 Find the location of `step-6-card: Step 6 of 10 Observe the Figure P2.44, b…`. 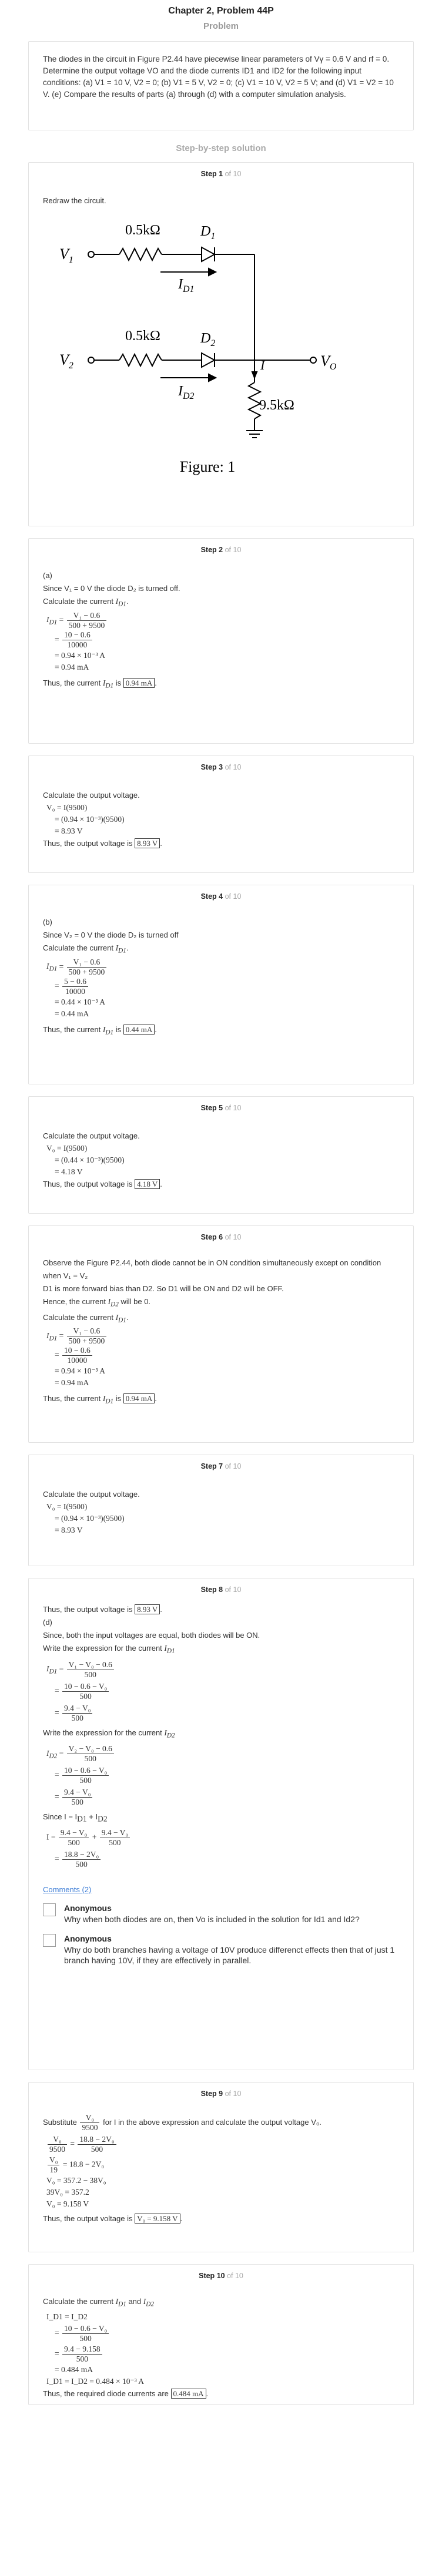

step-6-card: Step 6 of 10 Observe the Figure P2.44, b… is located at coordinates (221, 1334).